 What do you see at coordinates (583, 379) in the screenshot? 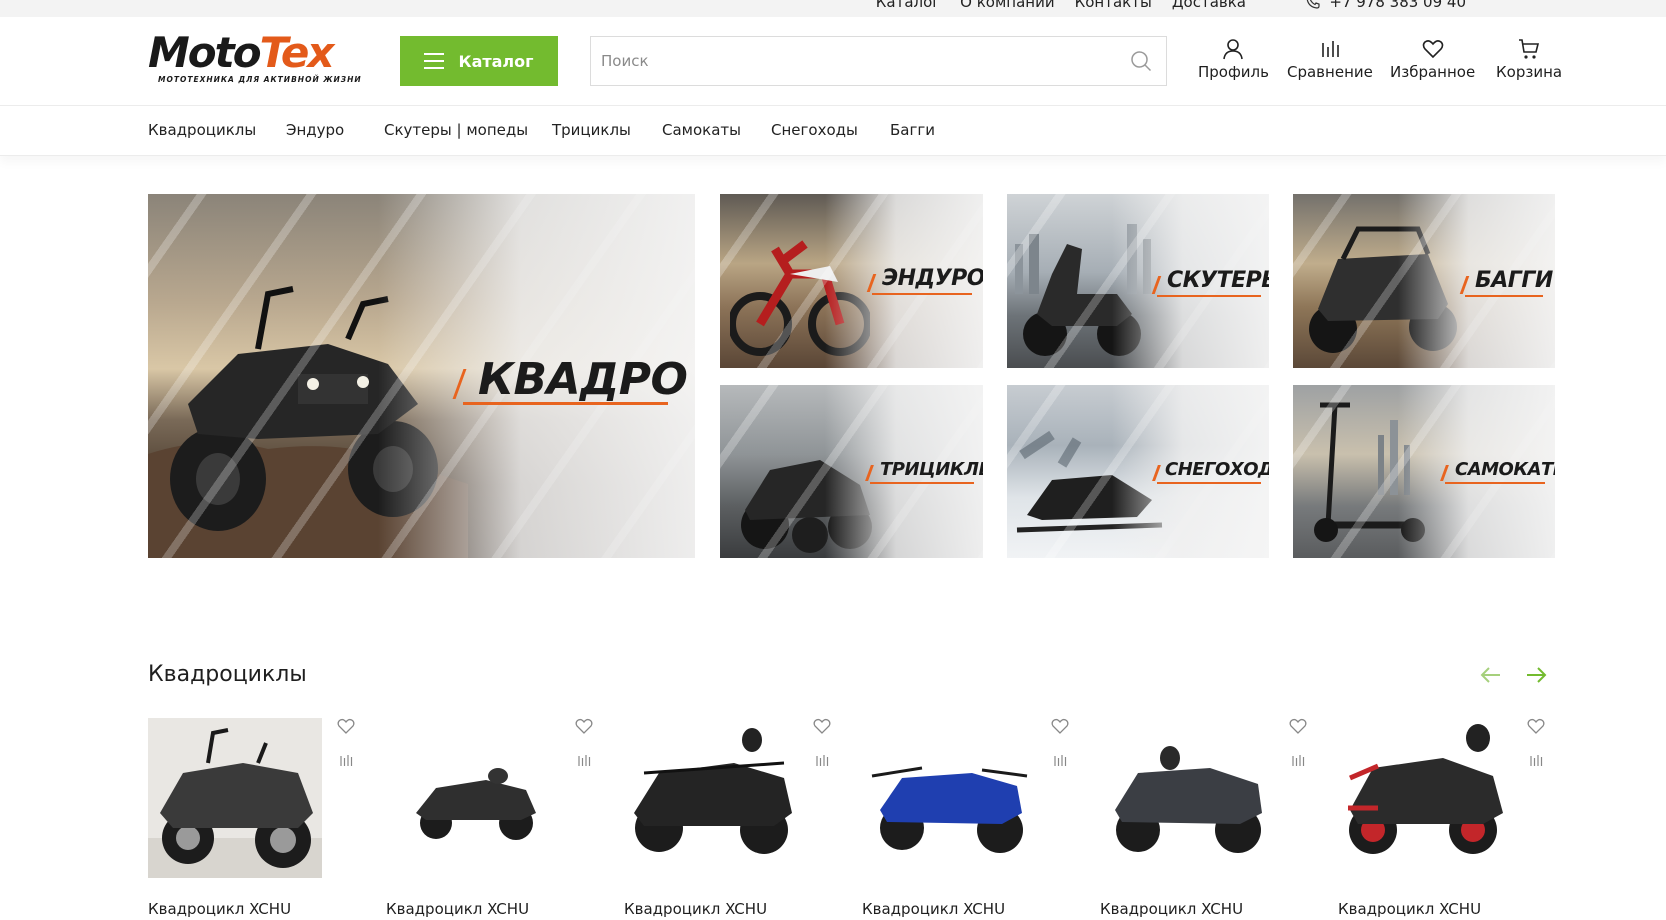
I see `hero-tile-atv-label: КВАДРО` at bounding box center [583, 379].